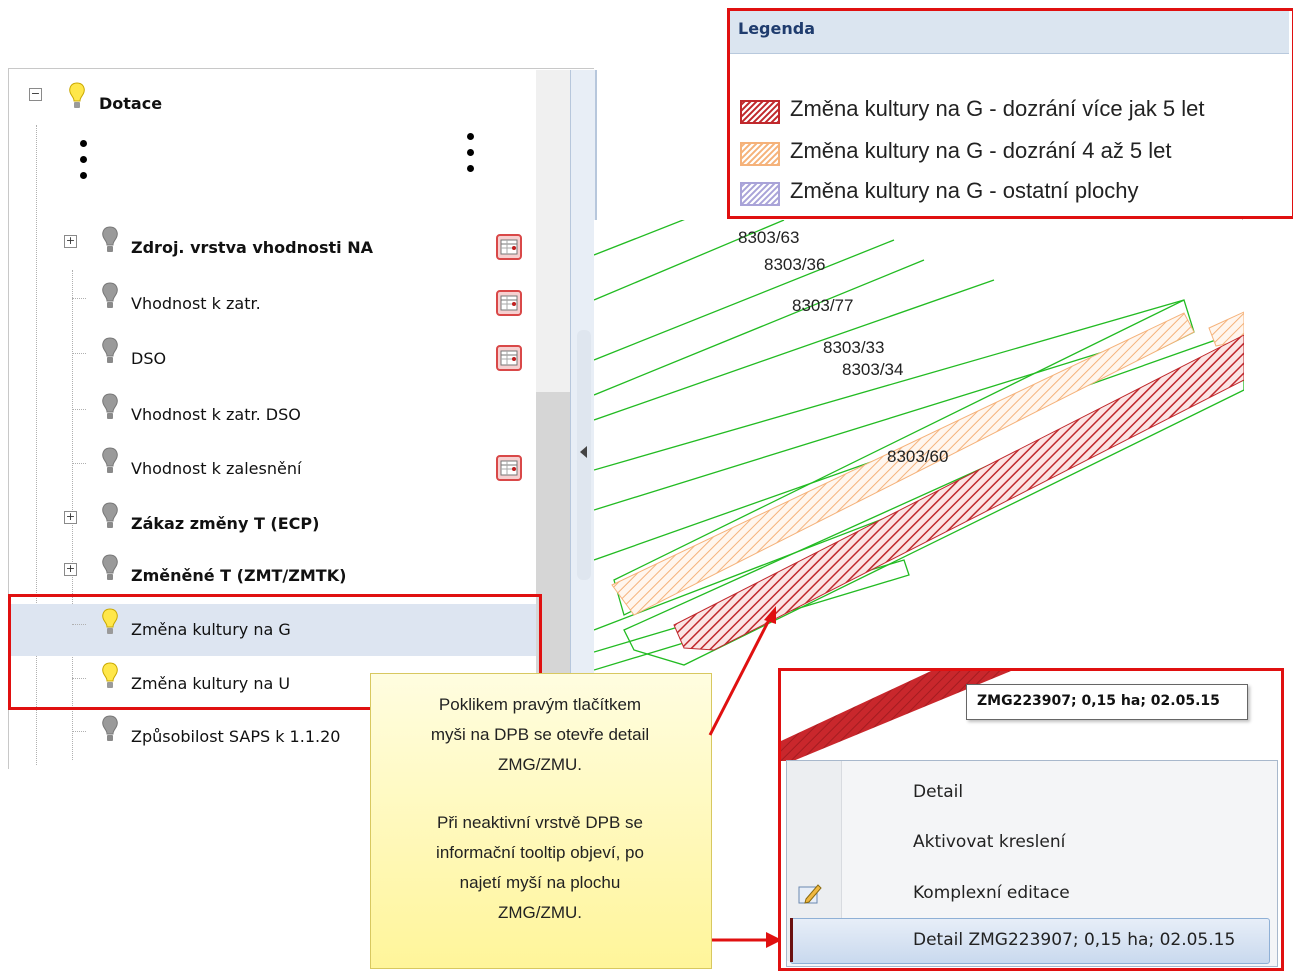 This screenshot has height=971, width=1293. I want to click on context-menu-item: Detail, so click(938, 792).